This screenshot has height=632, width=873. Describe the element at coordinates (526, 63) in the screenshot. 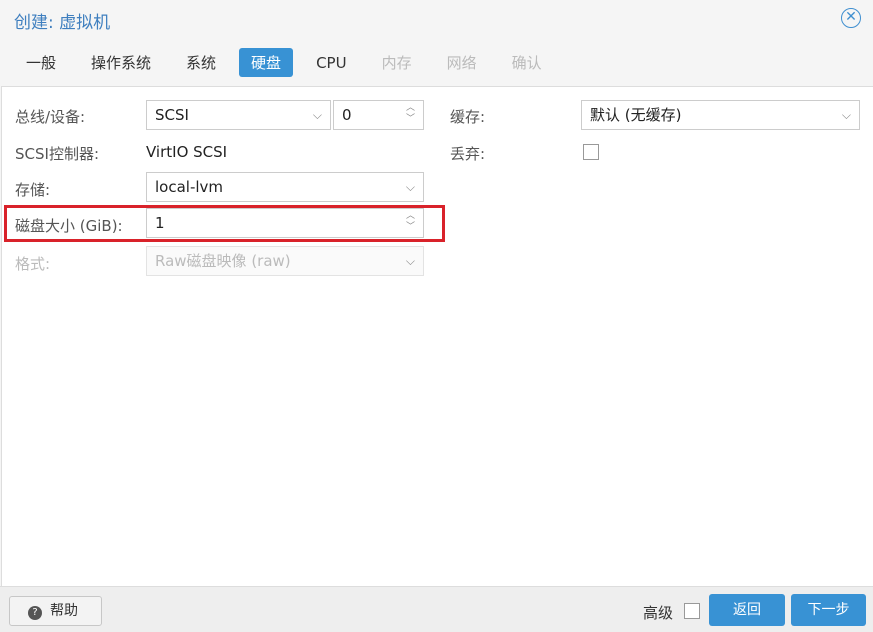

I see `tab-confirm: 确认` at that location.